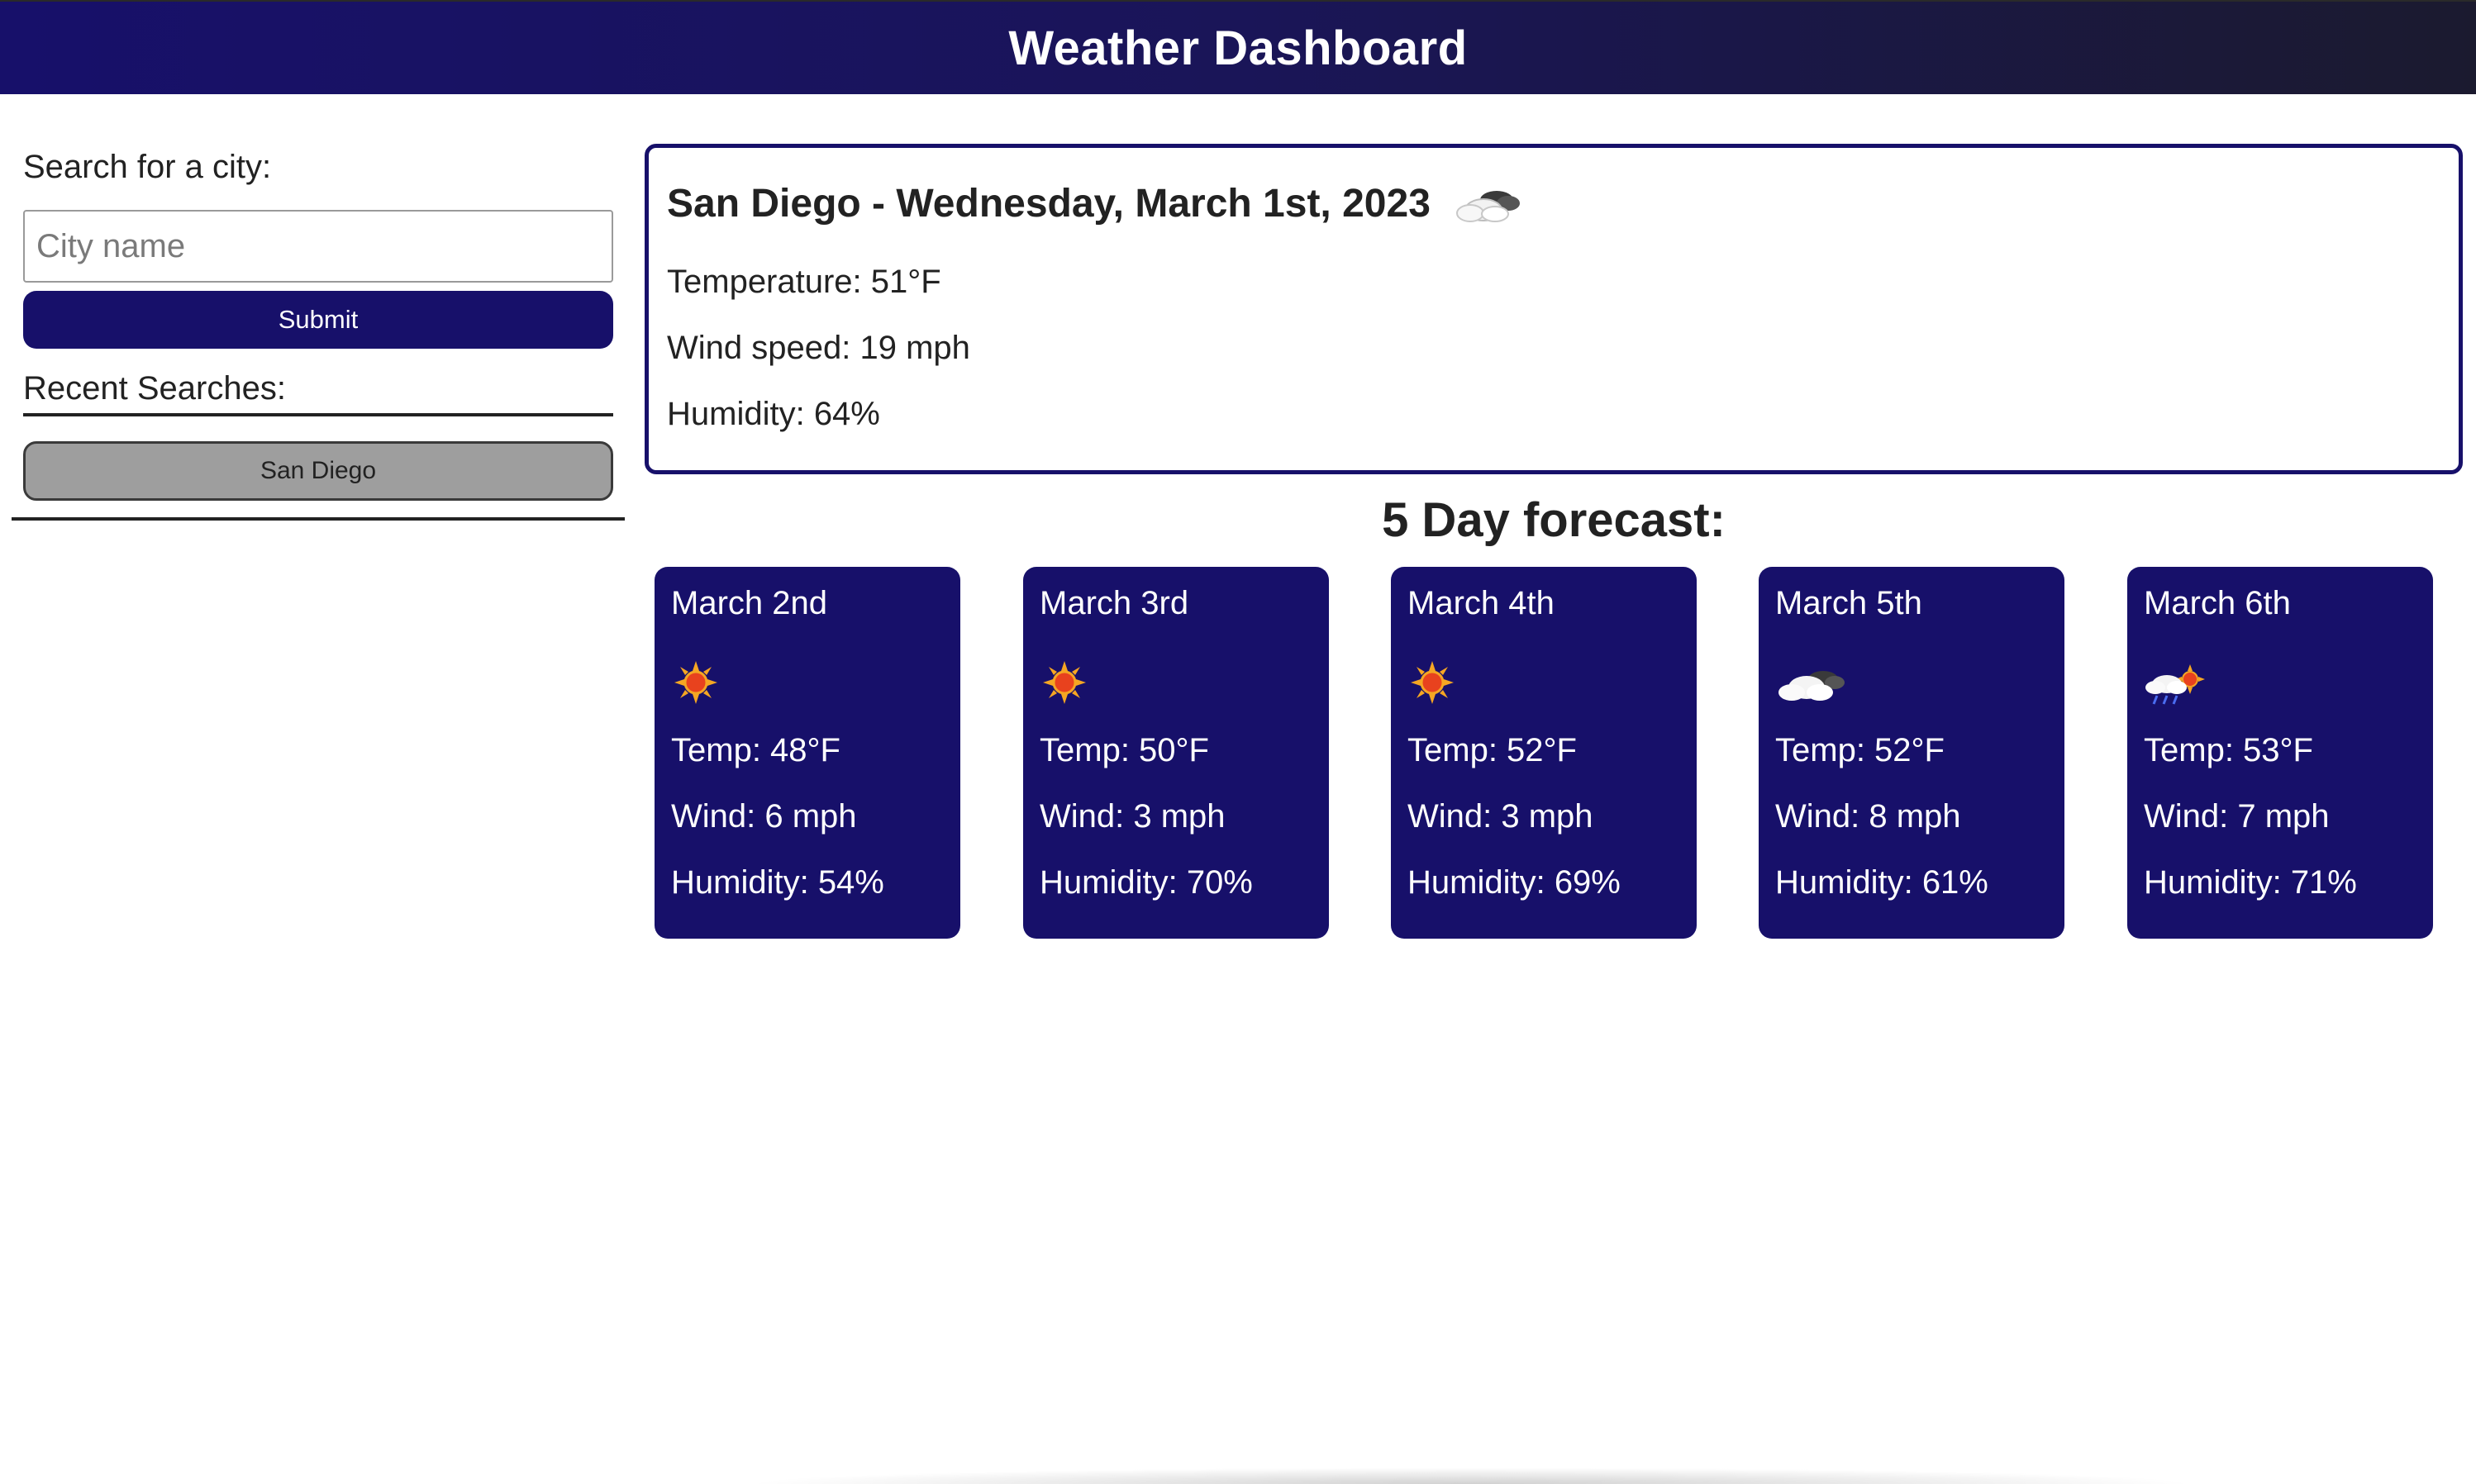  Describe the element at coordinates (774, 414) in the screenshot. I see `current-humidity: Humidity: 64%` at that location.